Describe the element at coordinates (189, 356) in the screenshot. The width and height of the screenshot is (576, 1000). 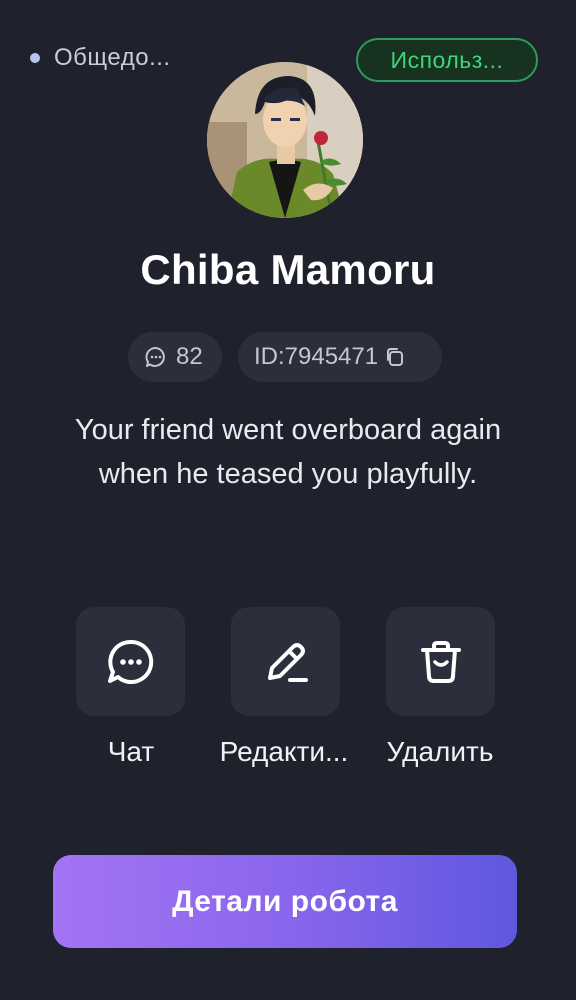
I see `message-count: 82` at that location.